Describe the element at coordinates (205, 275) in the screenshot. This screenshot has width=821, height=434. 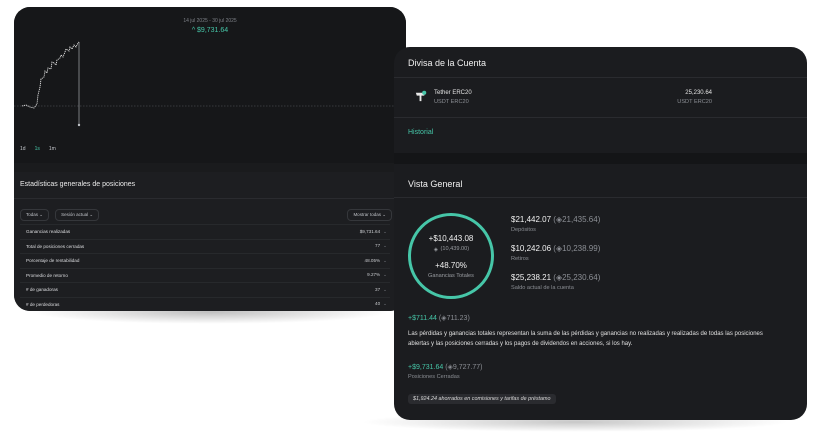
I see `stats-row: Promedio de retorno 9.27% ⌄` at that location.